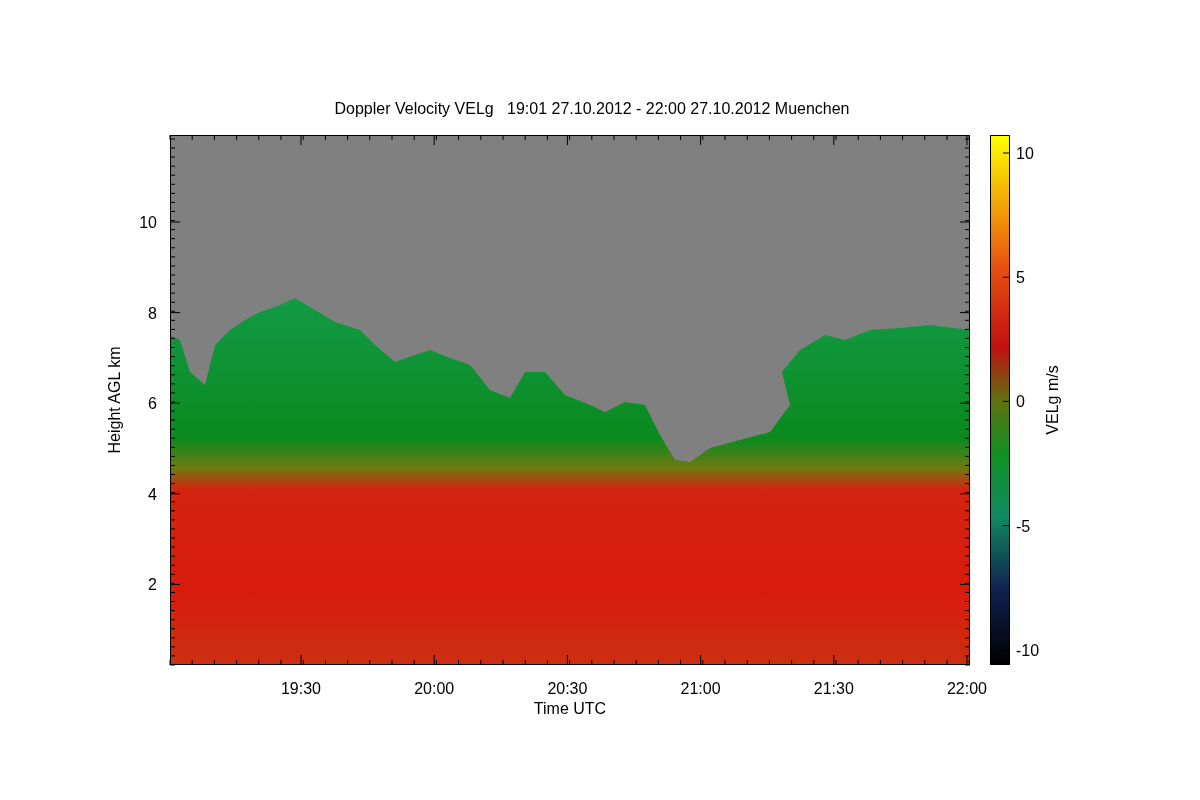 The width and height of the screenshot is (1200, 800). Describe the element at coordinates (152, 494) in the screenshot. I see `y-tick-label: 4` at that location.